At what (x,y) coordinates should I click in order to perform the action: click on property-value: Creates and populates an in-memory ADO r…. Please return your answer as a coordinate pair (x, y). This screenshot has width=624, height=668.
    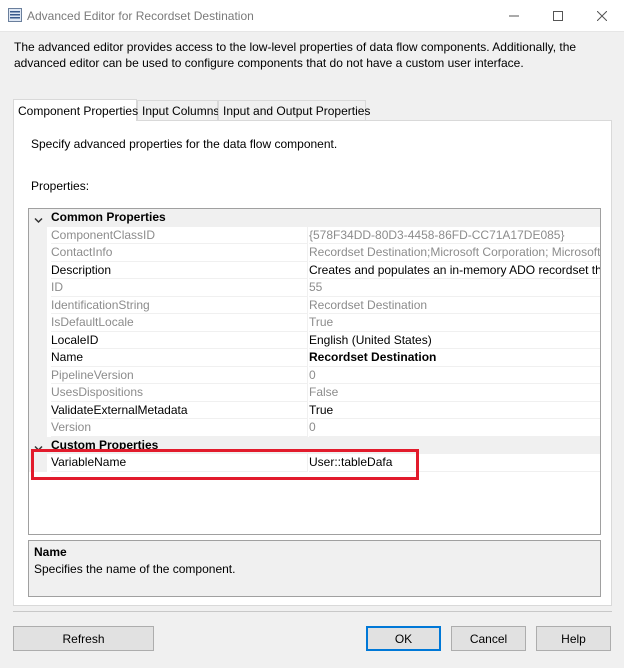
    Looking at the image, I should click on (454, 270).